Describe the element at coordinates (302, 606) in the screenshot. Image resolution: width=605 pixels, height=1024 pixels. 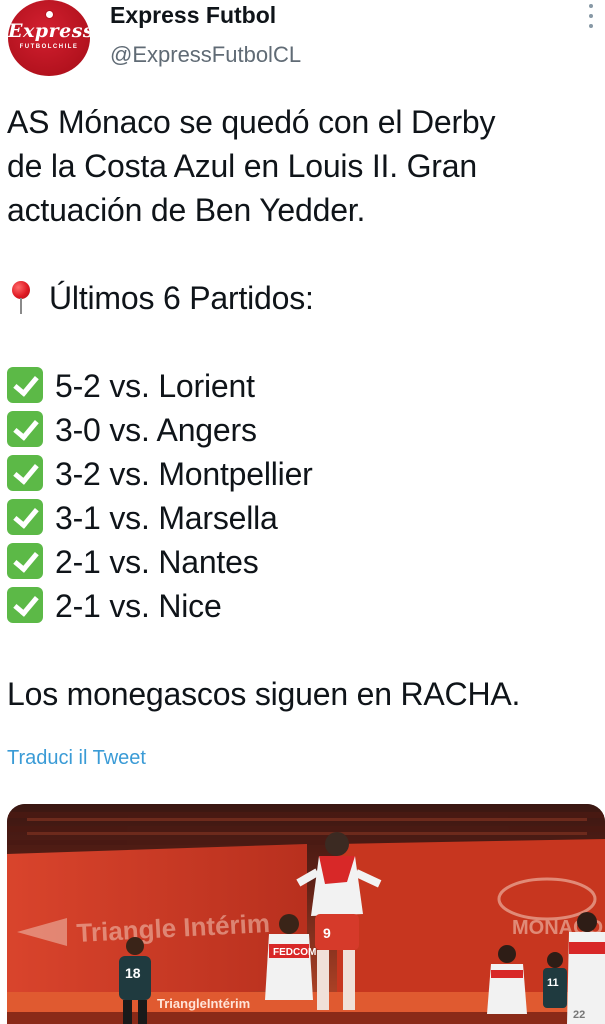
I see `result-item: 2-1 vs. Nice` at that location.